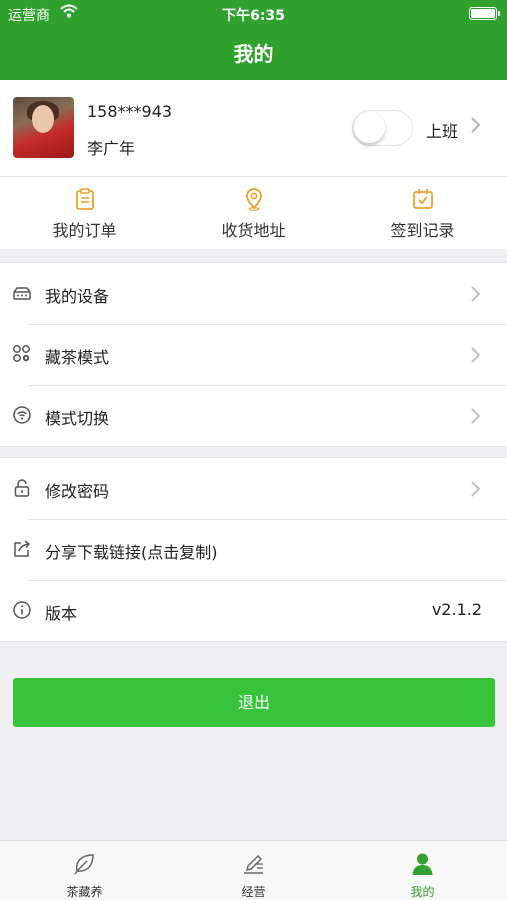  Describe the element at coordinates (253, 230) in the screenshot. I see `quick-action-label: 收货地址` at that location.